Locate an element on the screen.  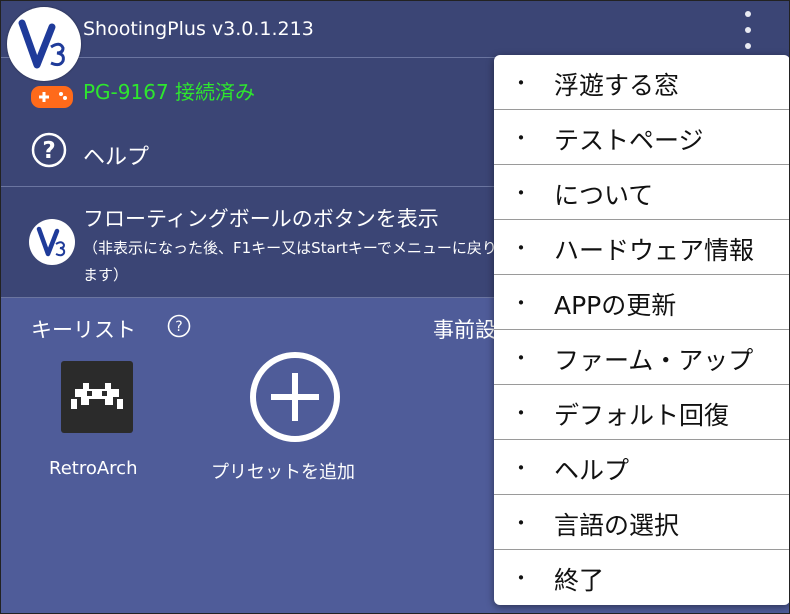
key-list-label: キーリスト is located at coordinates (83, 330).